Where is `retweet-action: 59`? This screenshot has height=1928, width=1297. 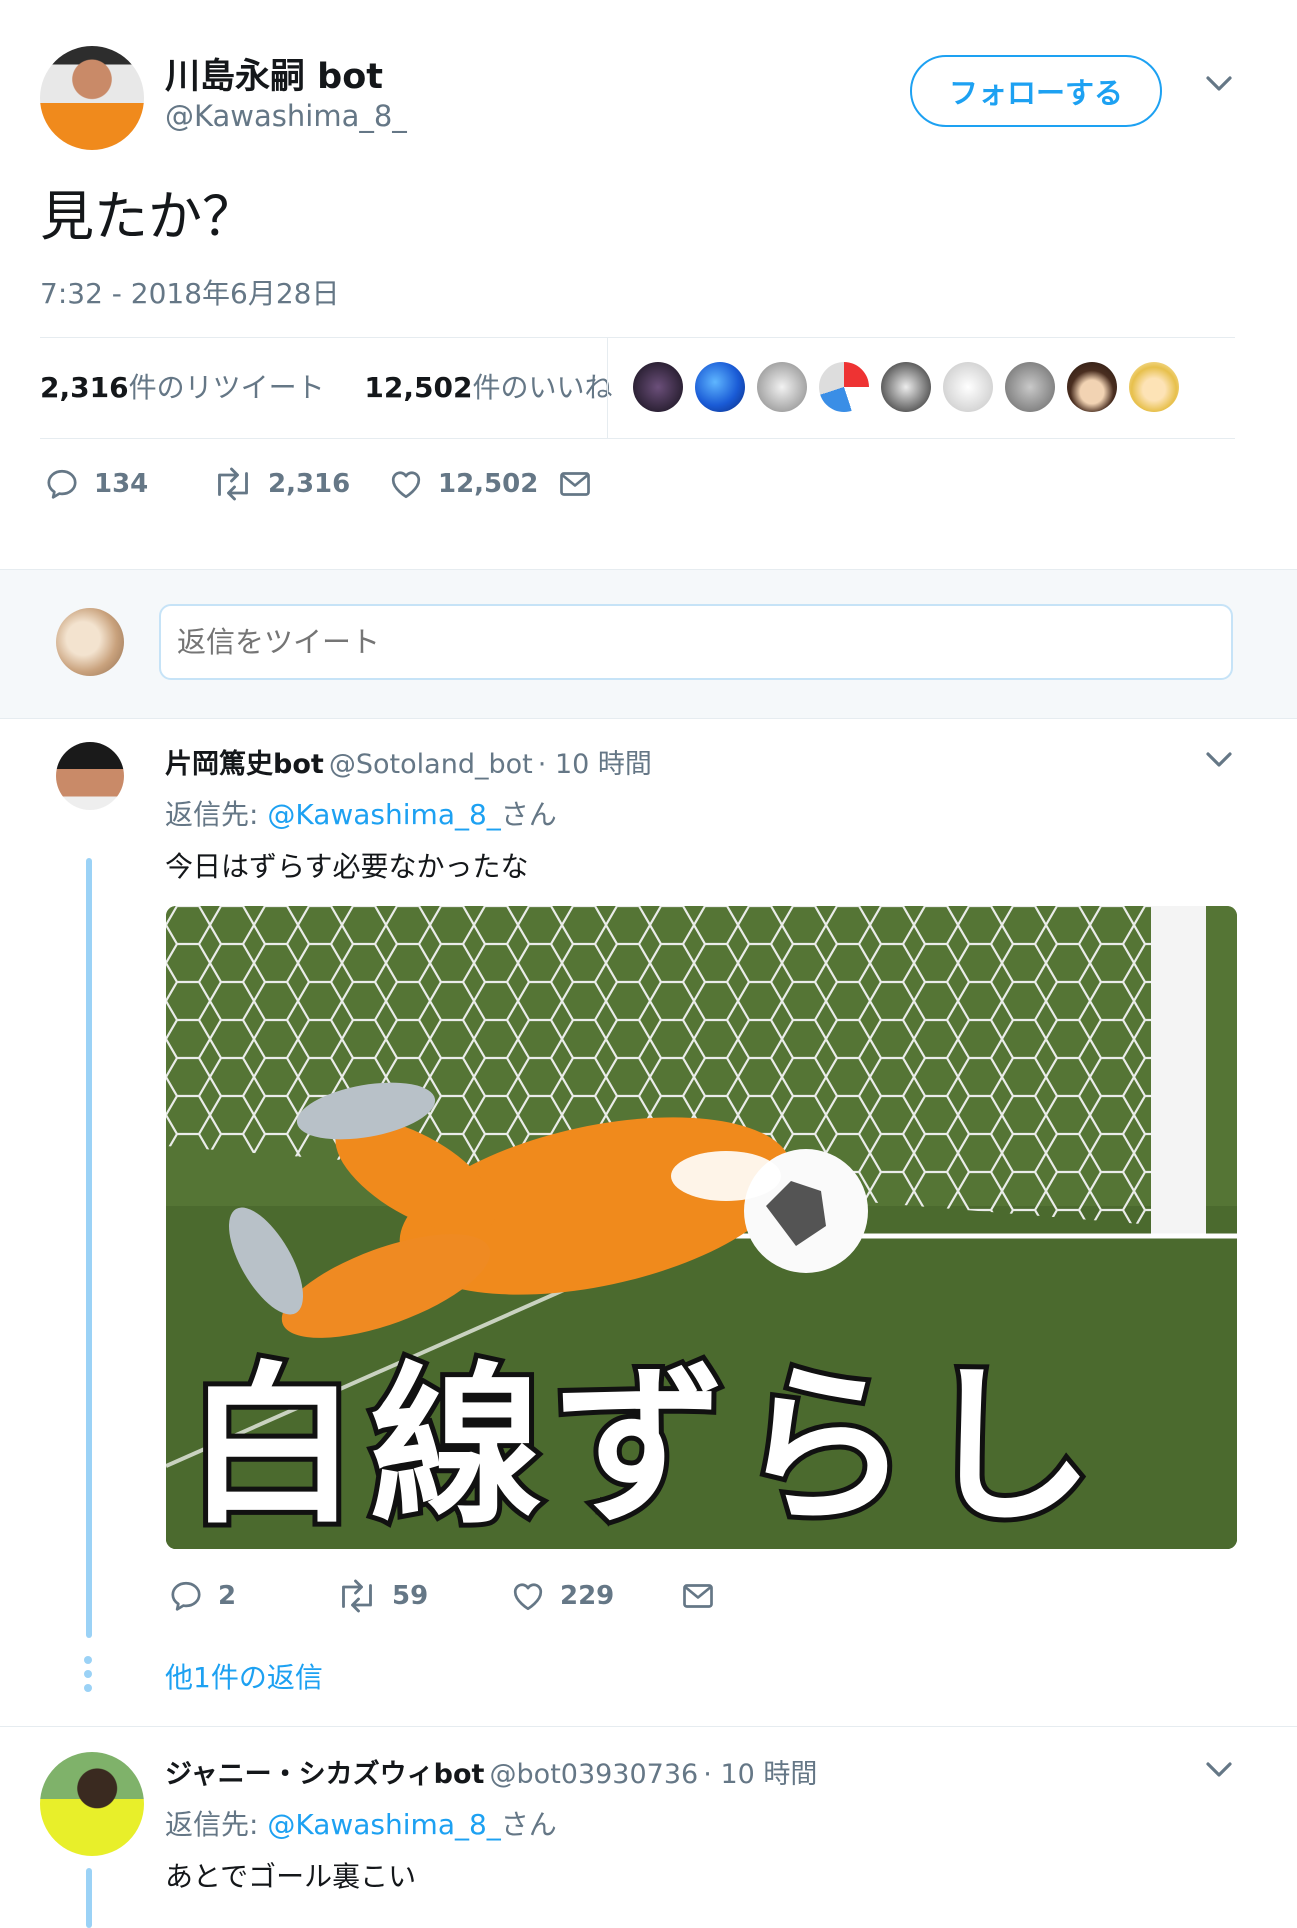
retweet-action: 59 is located at coordinates (382, 1596).